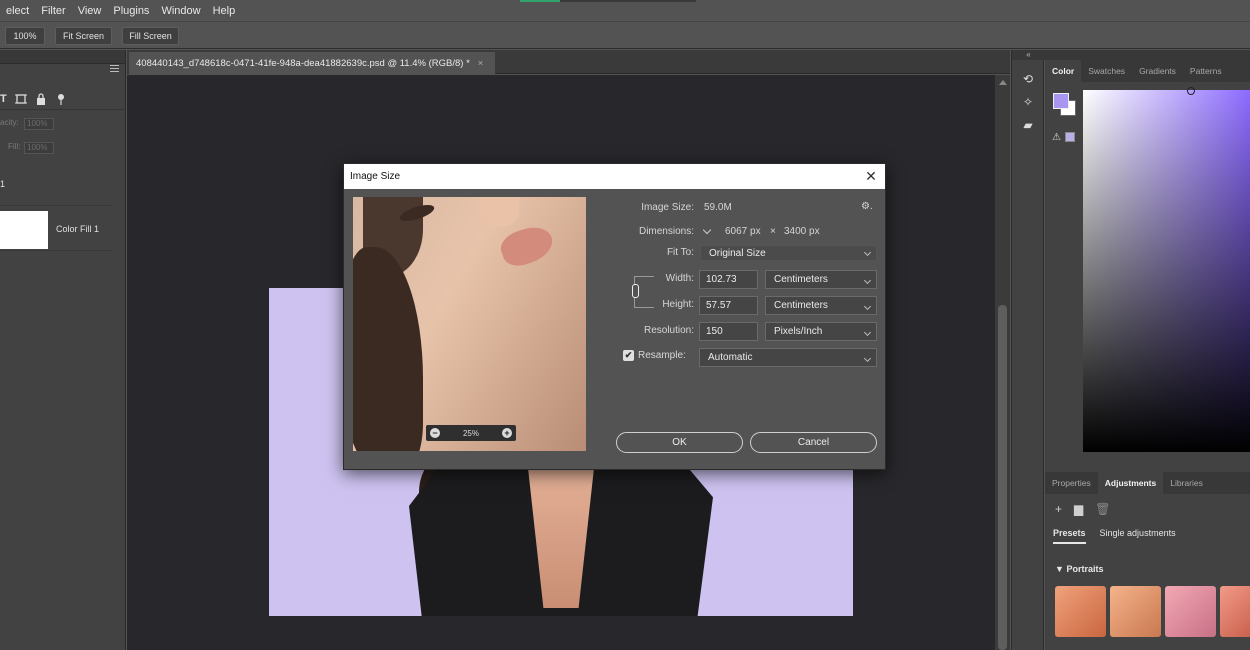 This screenshot has width=1250, height=650. I want to click on preview-hair, so click(388, 349).